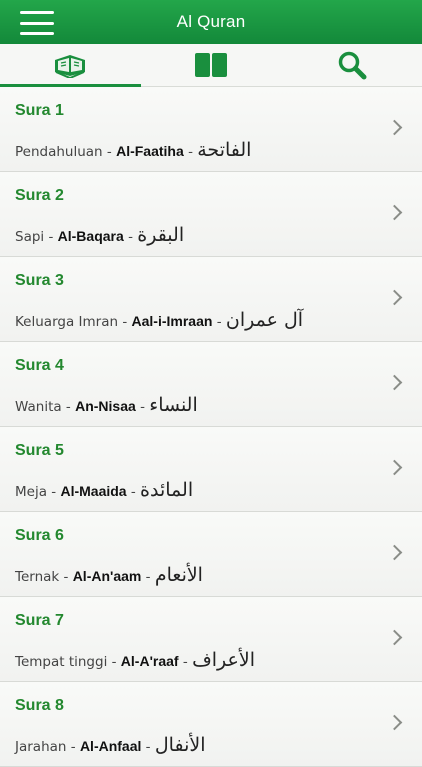 The height and width of the screenshot is (767, 422). I want to click on sura-number: Sura 2, so click(39, 195).